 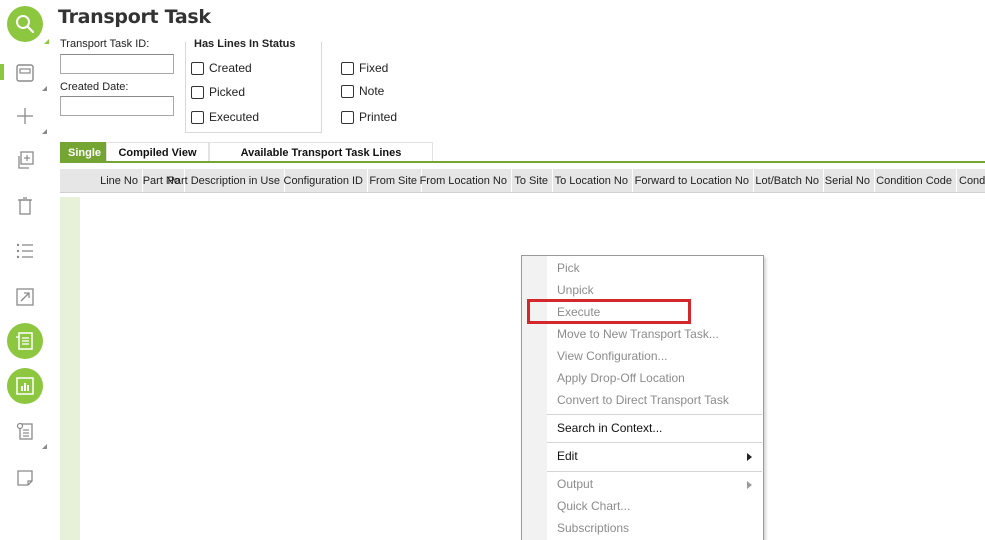 I want to click on page-title: Transport Task, so click(x=134, y=17).